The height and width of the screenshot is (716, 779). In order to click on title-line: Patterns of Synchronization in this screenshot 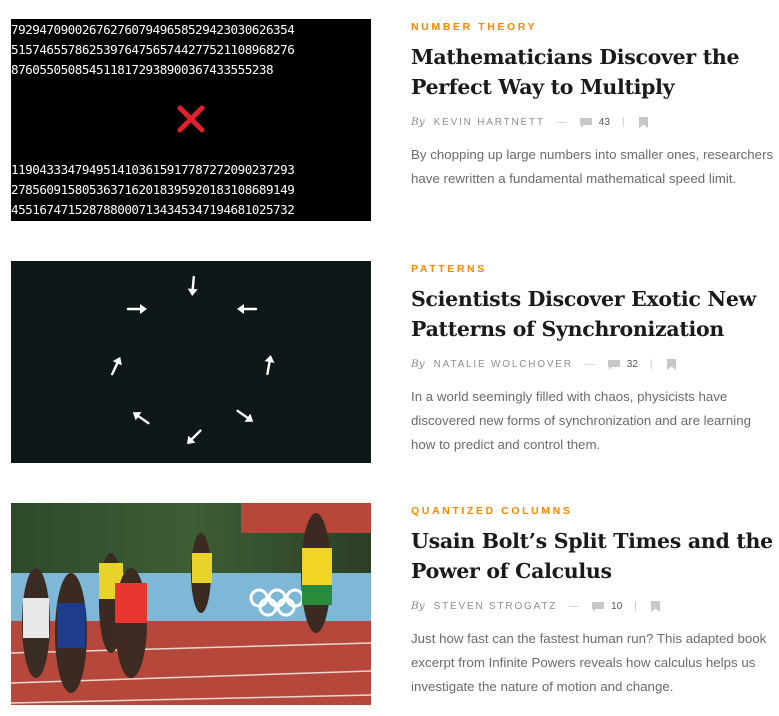, I will do `click(567, 329)`.